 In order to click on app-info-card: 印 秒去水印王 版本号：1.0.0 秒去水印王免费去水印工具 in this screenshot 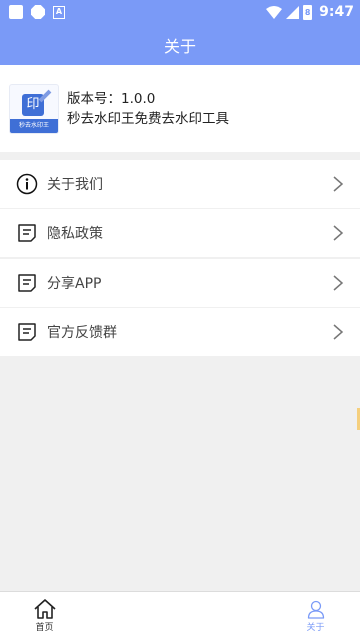, I will do `click(180, 108)`.